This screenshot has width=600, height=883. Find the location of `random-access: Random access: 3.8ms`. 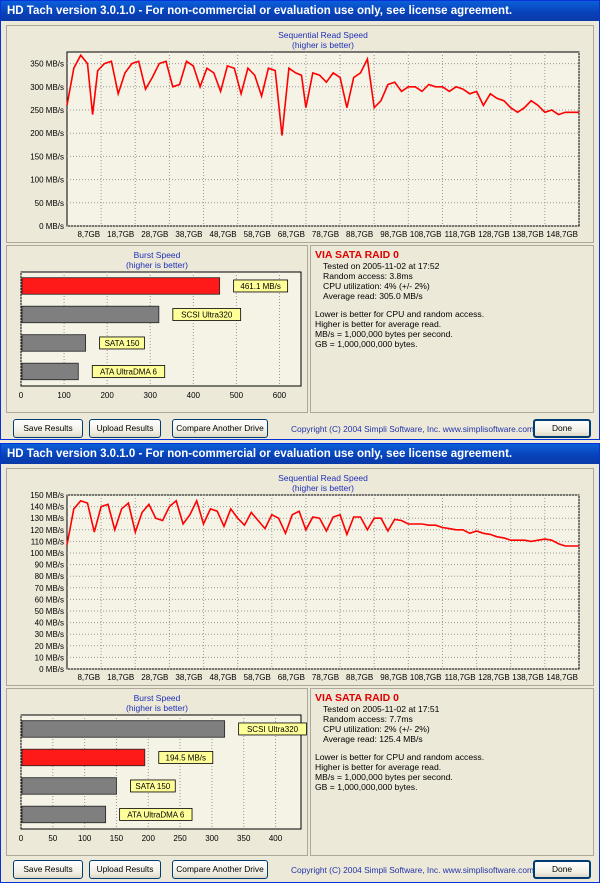

random-access: Random access: 3.8ms is located at coordinates (368, 276).